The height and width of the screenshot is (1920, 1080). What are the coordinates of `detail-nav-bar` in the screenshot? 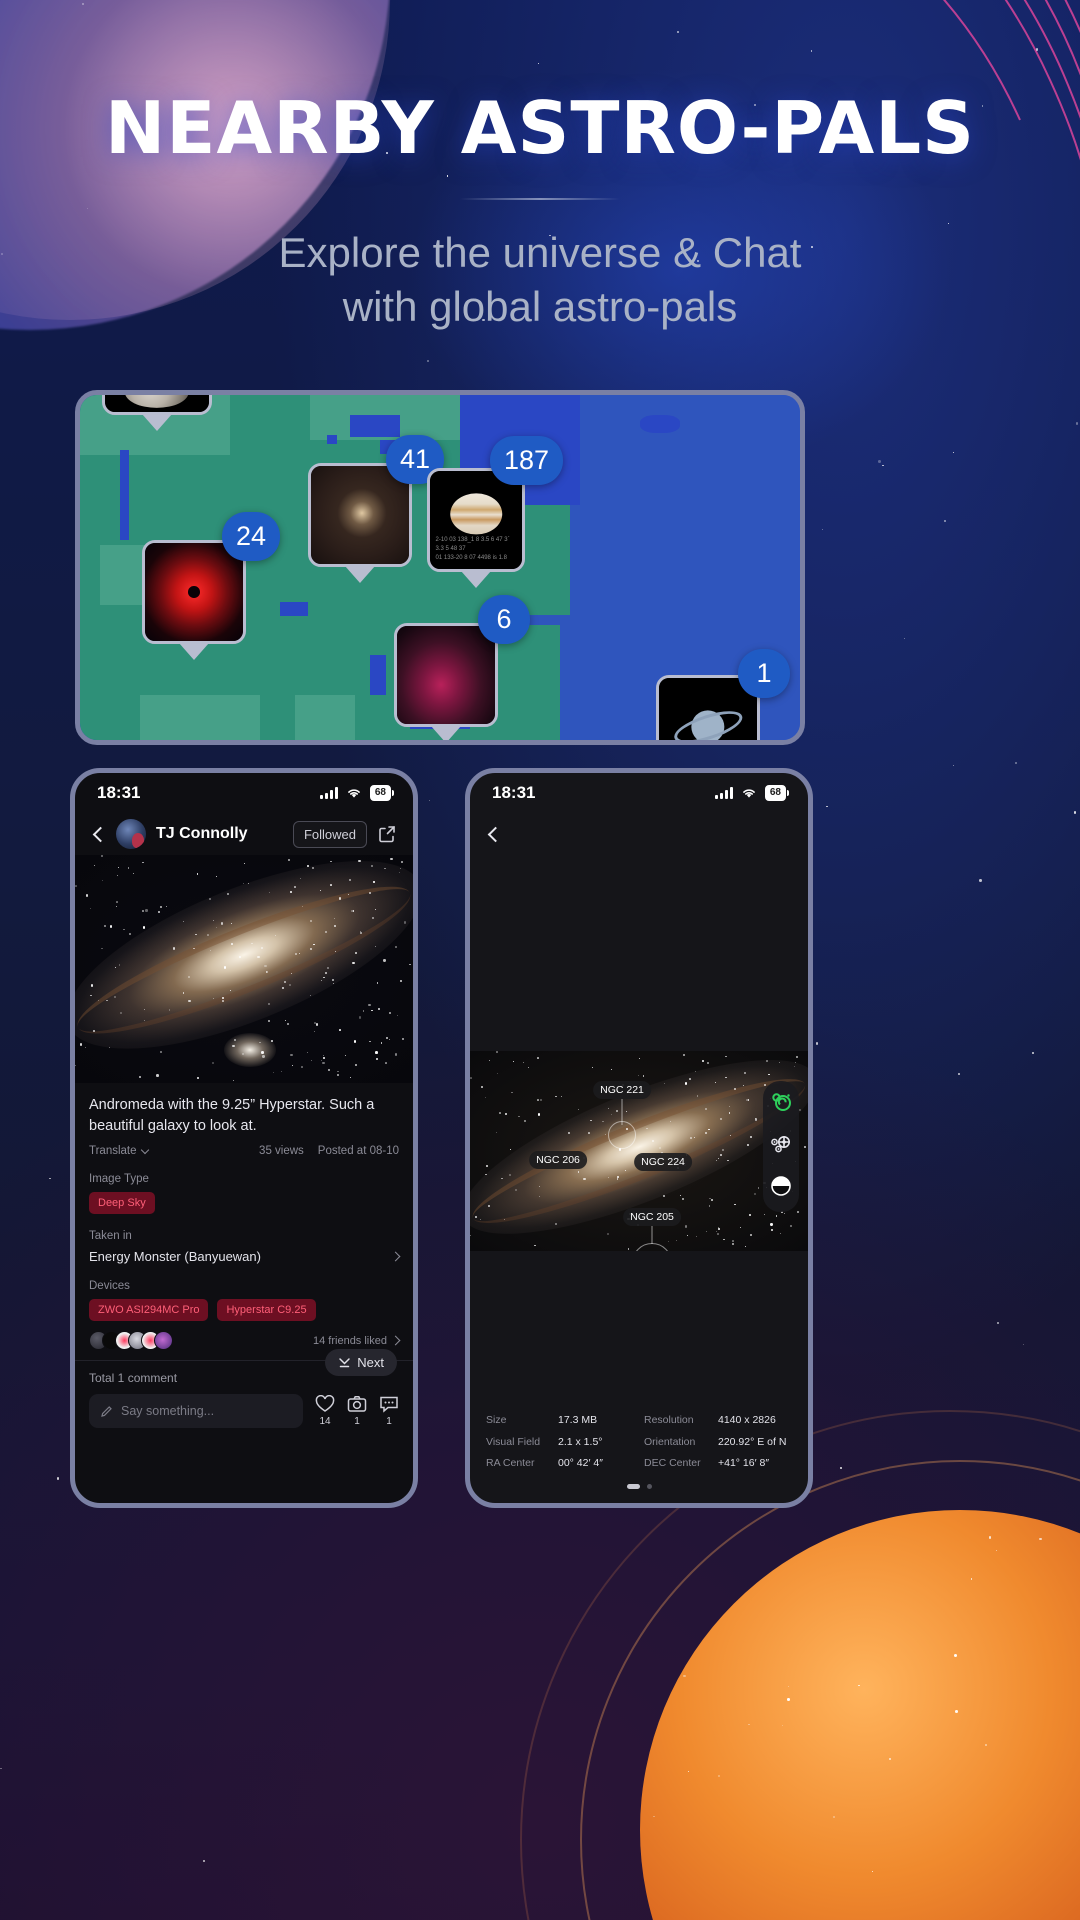 It's located at (639, 834).